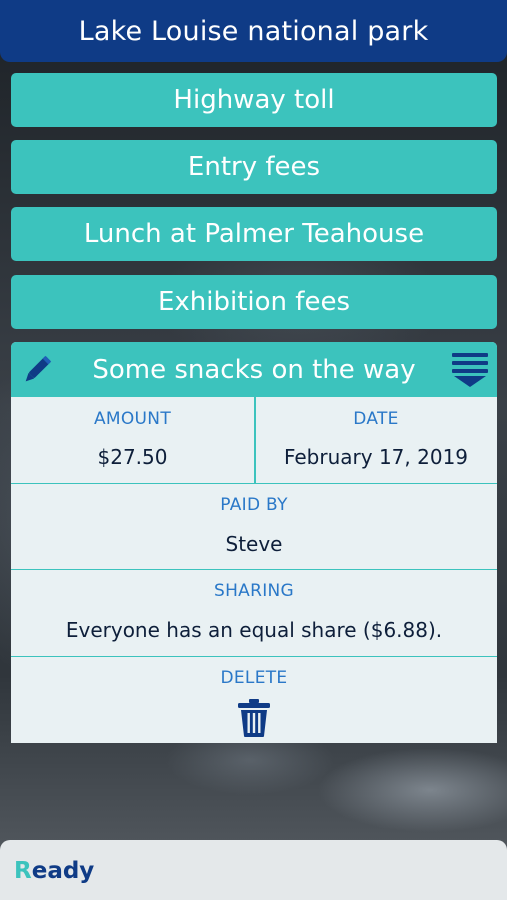  I want to click on expense-item-highway-toll: Highway toll, so click(254, 100).